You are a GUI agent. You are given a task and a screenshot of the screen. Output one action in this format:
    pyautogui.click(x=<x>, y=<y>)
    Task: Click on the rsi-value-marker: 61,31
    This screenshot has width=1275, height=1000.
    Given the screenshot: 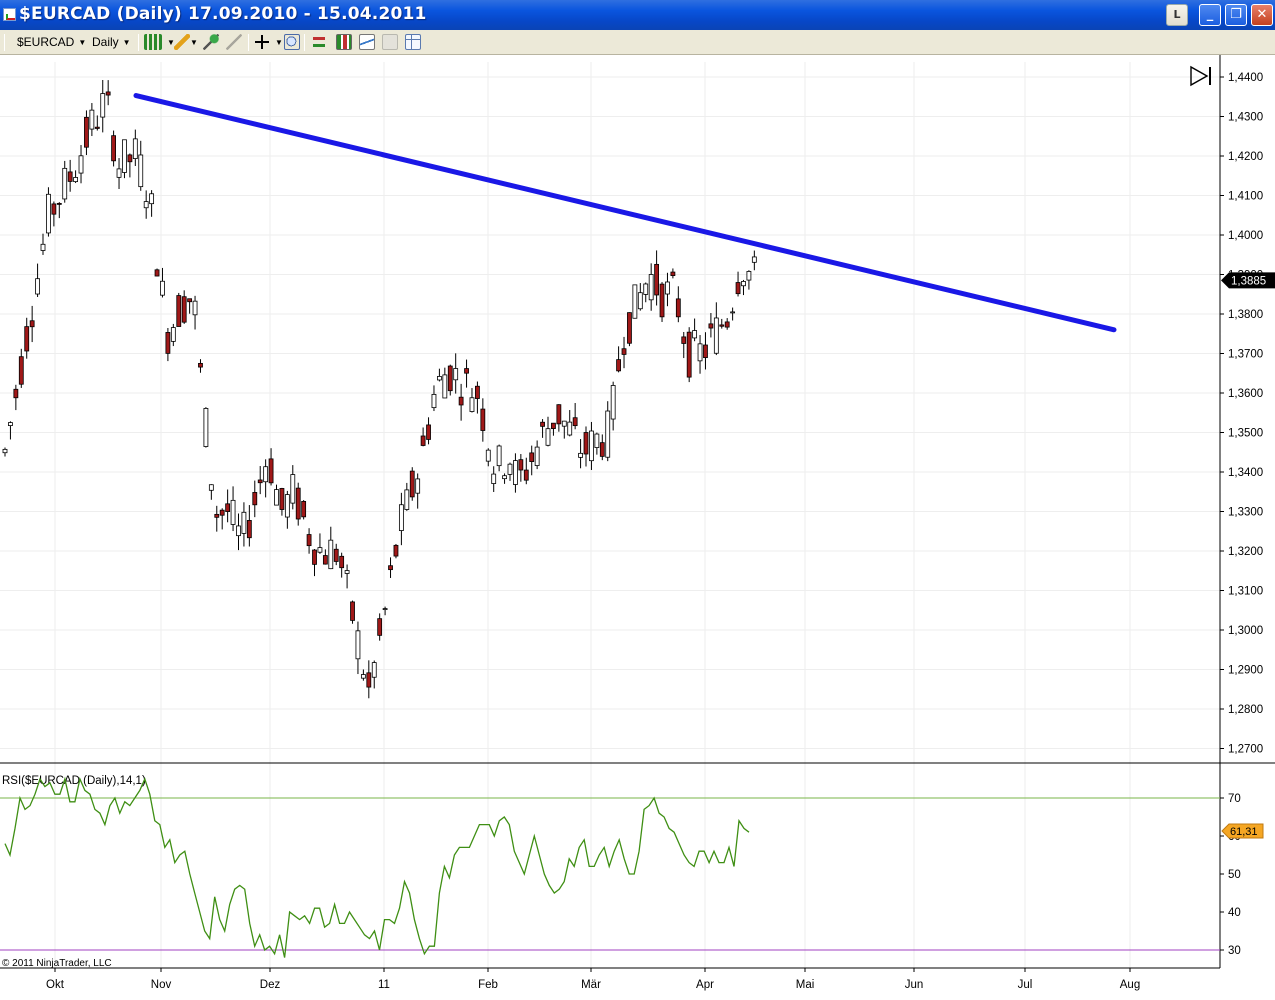 What is the action you would take?
    pyautogui.click(x=1242, y=831)
    